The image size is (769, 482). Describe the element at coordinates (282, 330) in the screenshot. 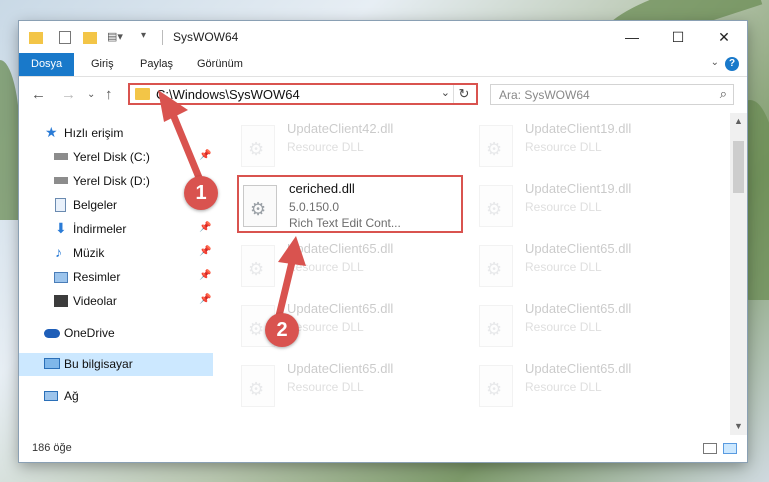

I see `step-badge-2: 2` at that location.